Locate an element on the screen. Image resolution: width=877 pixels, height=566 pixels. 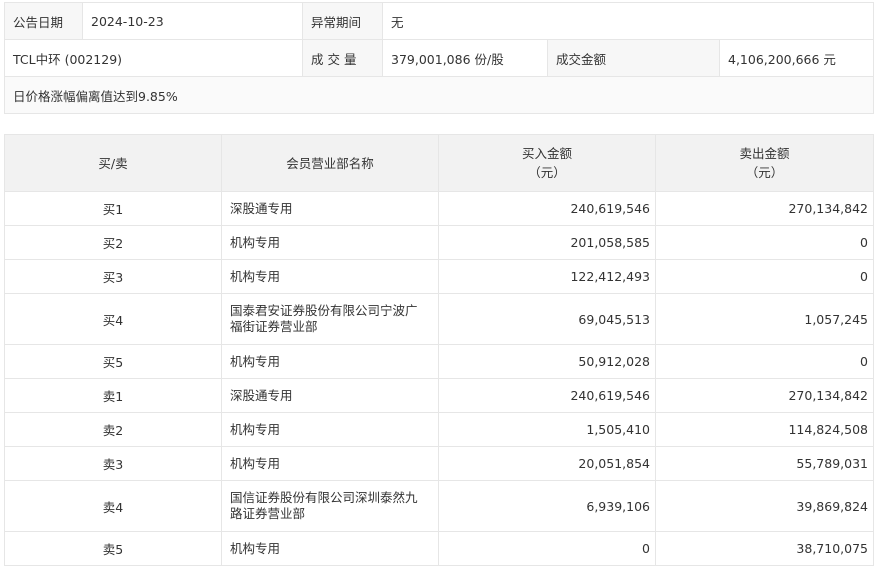
row-side: 买4 is located at coordinates (113, 319).